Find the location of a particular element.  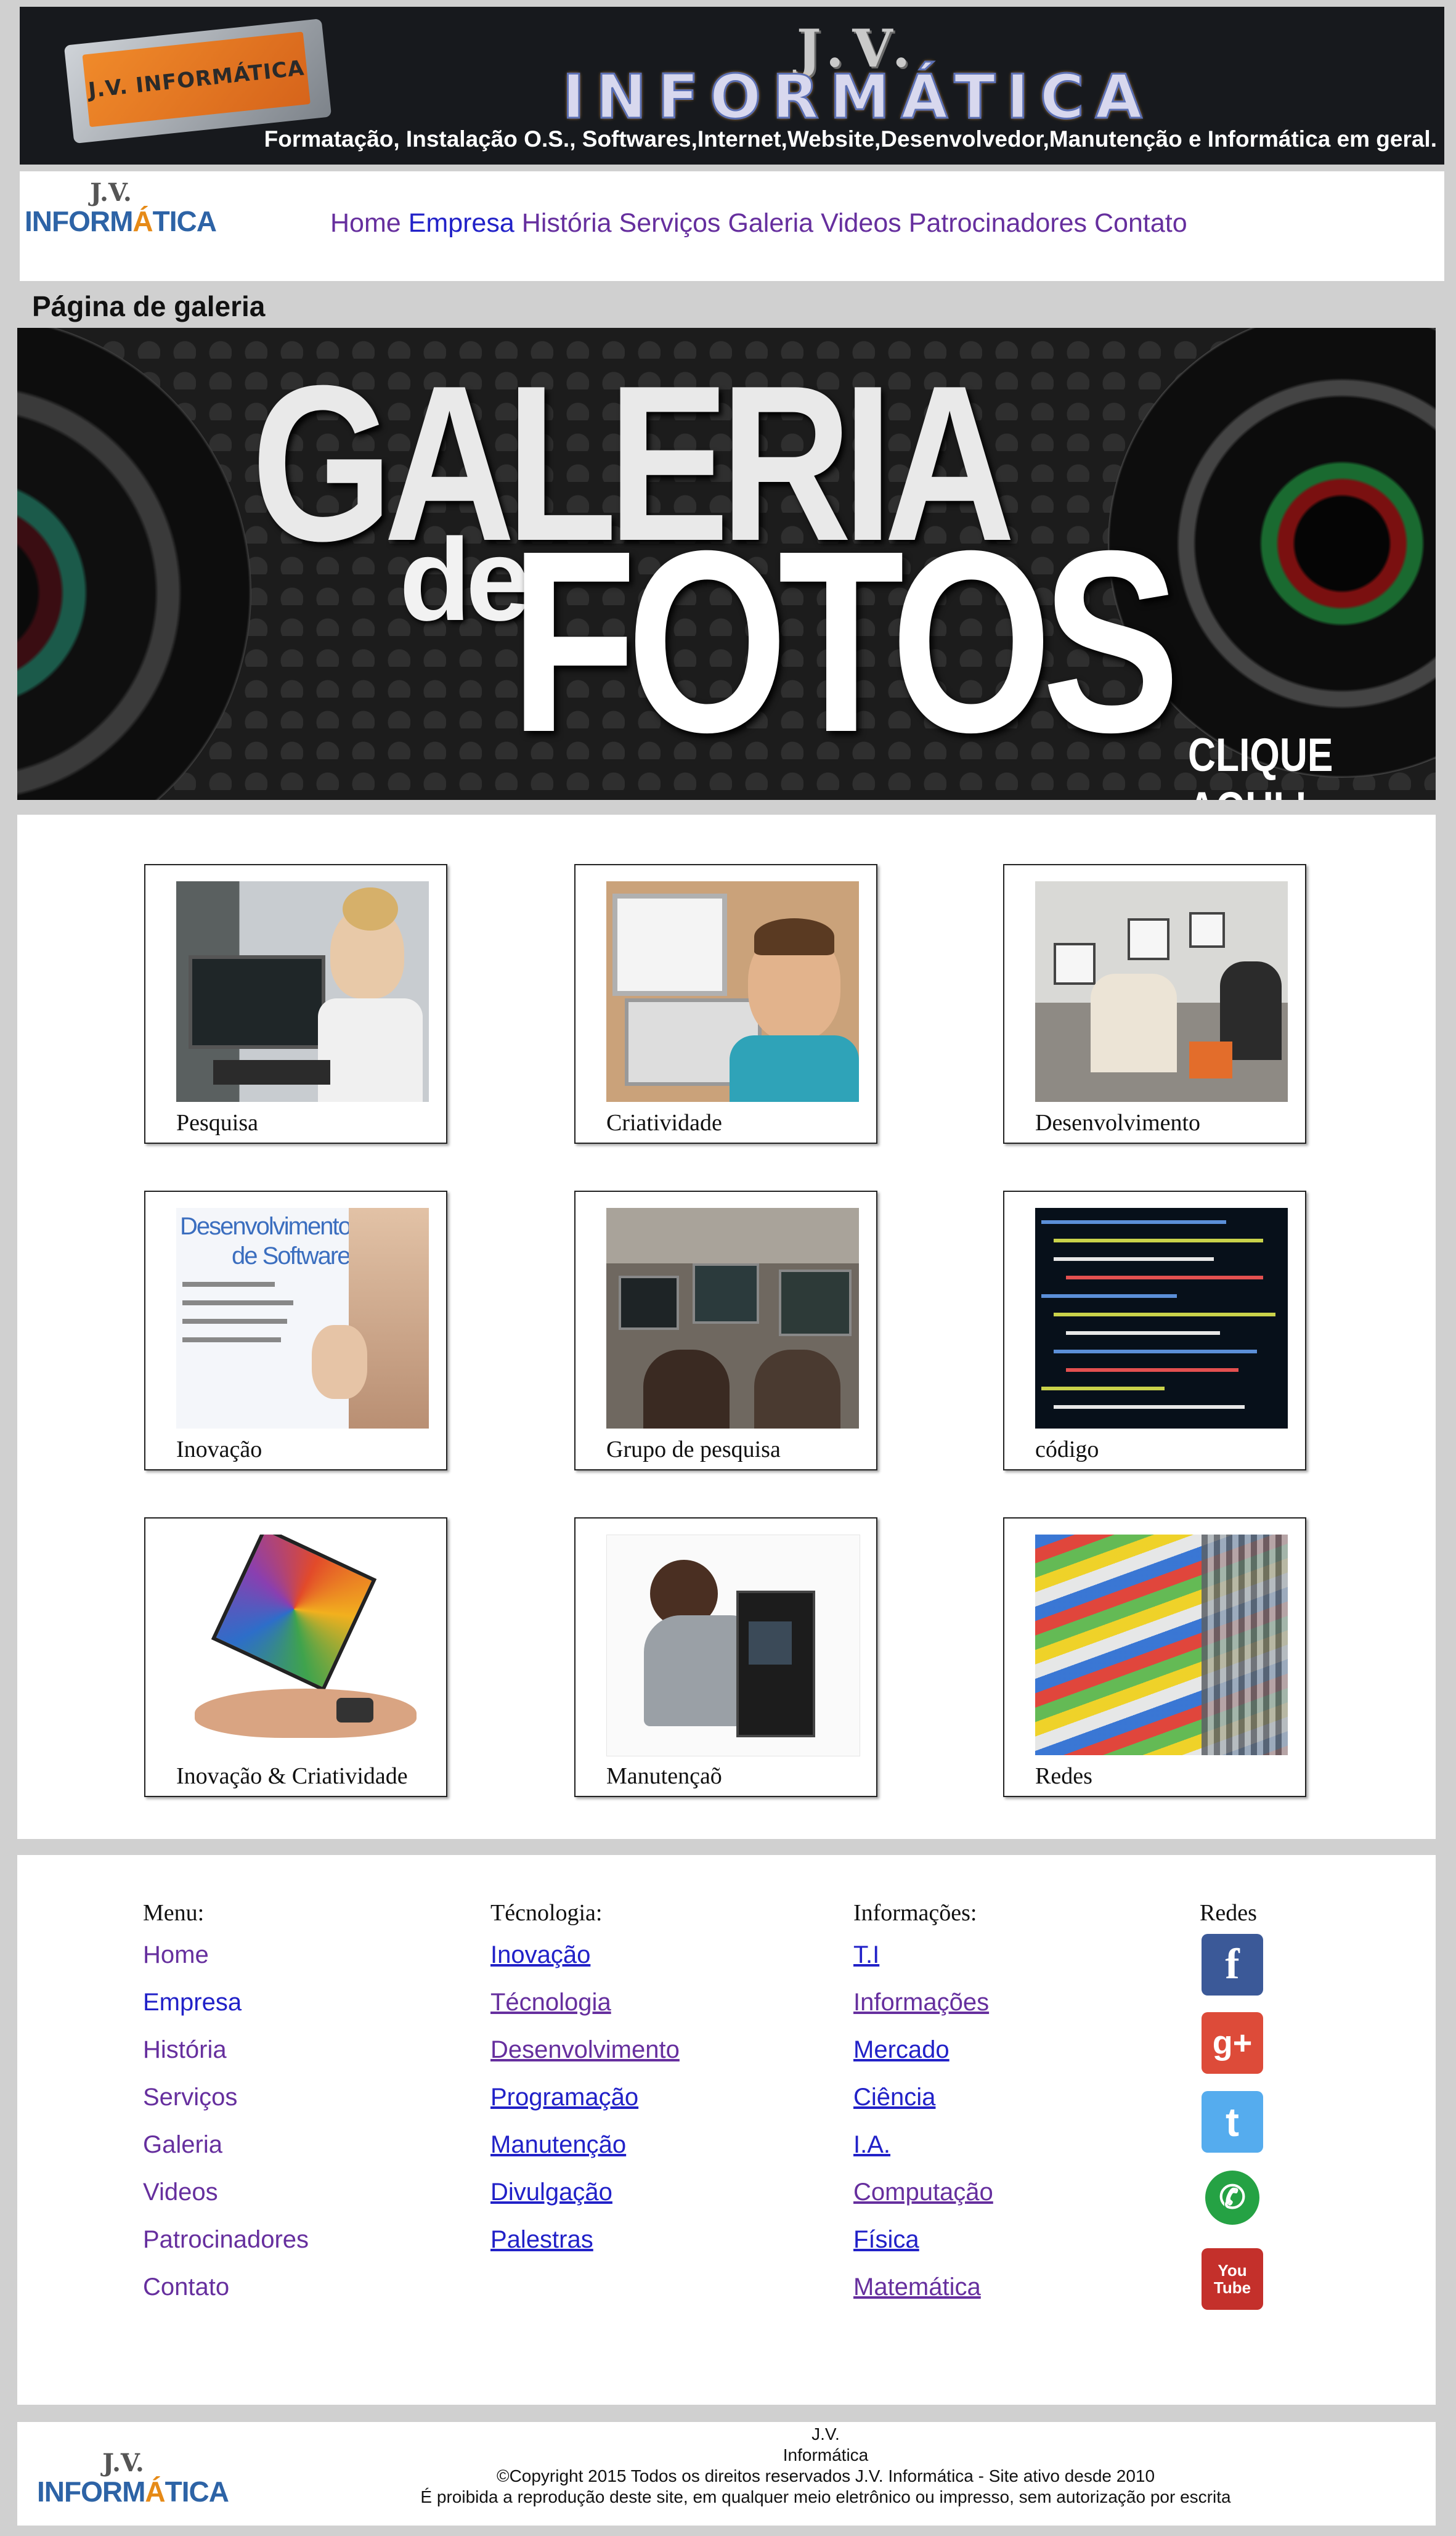

gallery-card-desenvolvimento: Desenvolvimento is located at coordinates (1154, 1004).